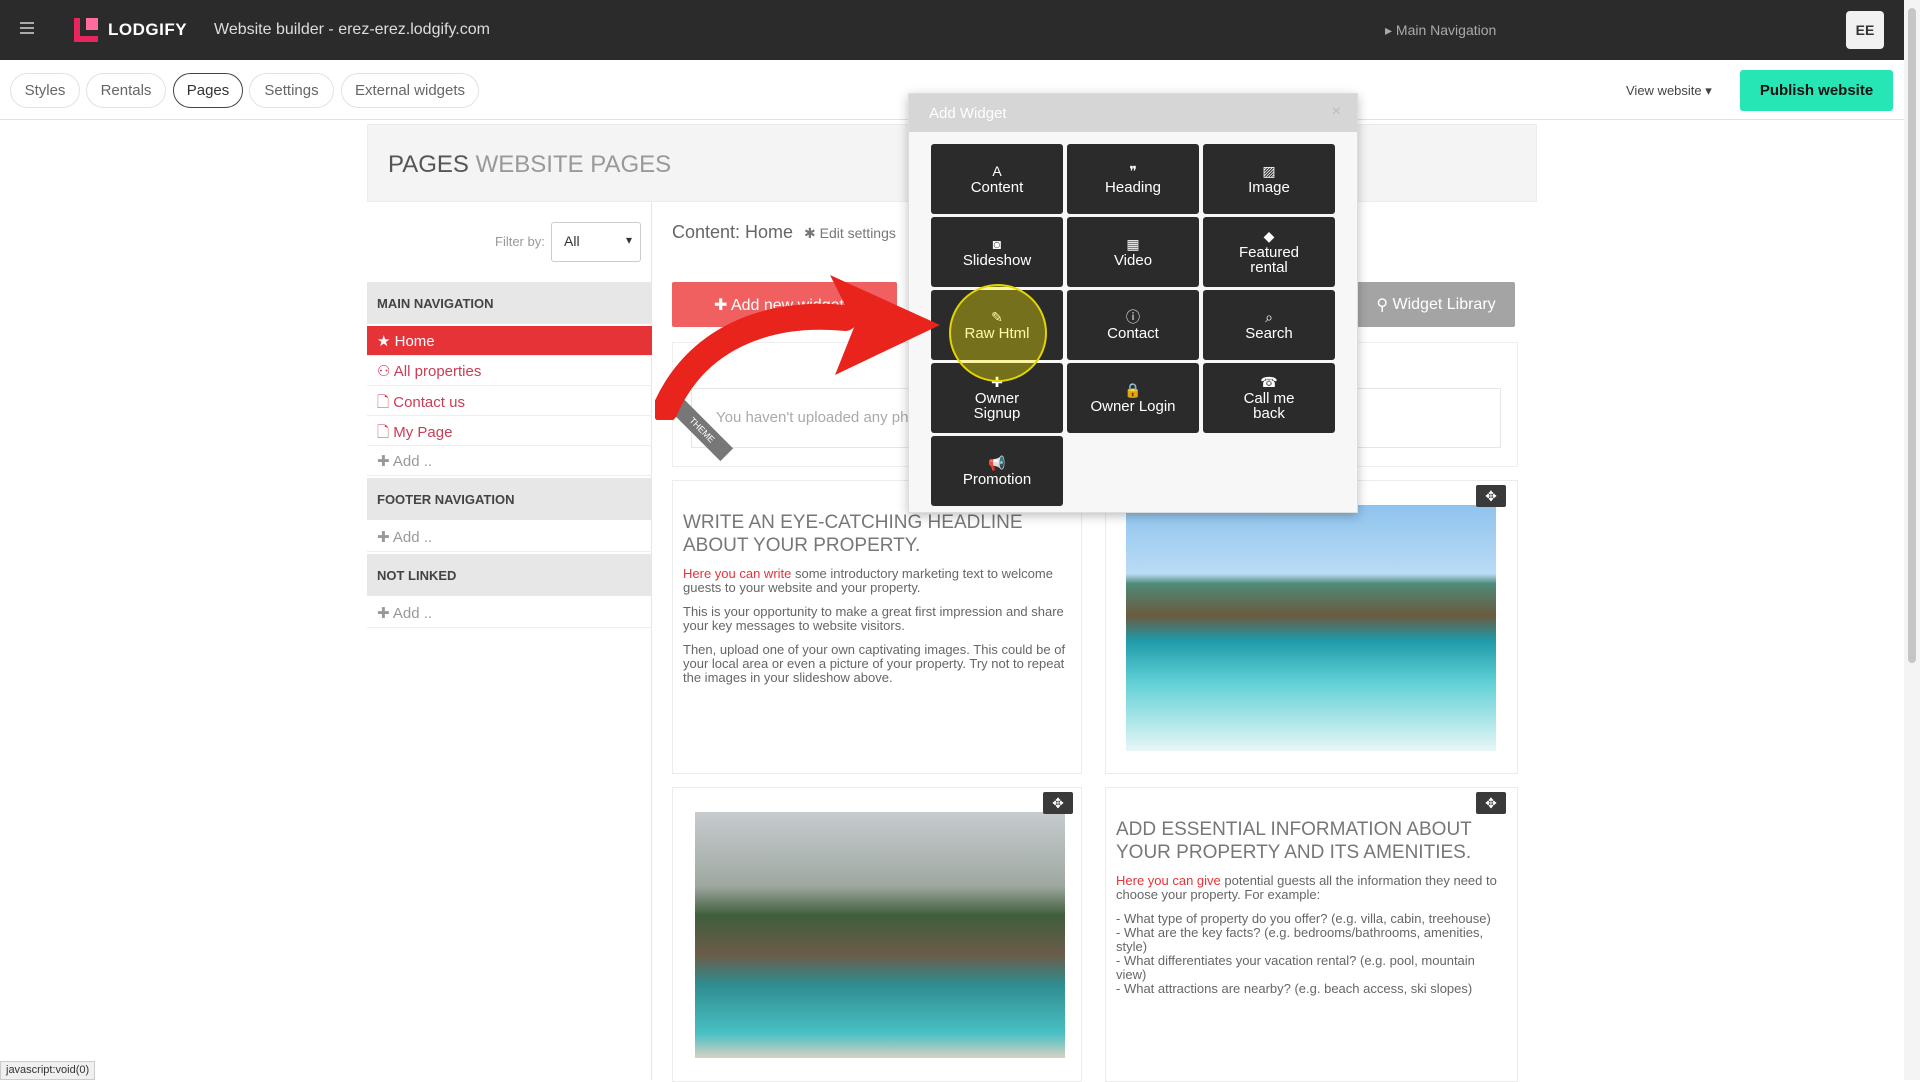  Describe the element at coordinates (126, 90) in the screenshot. I see `tab-rentals: Rentals` at that location.